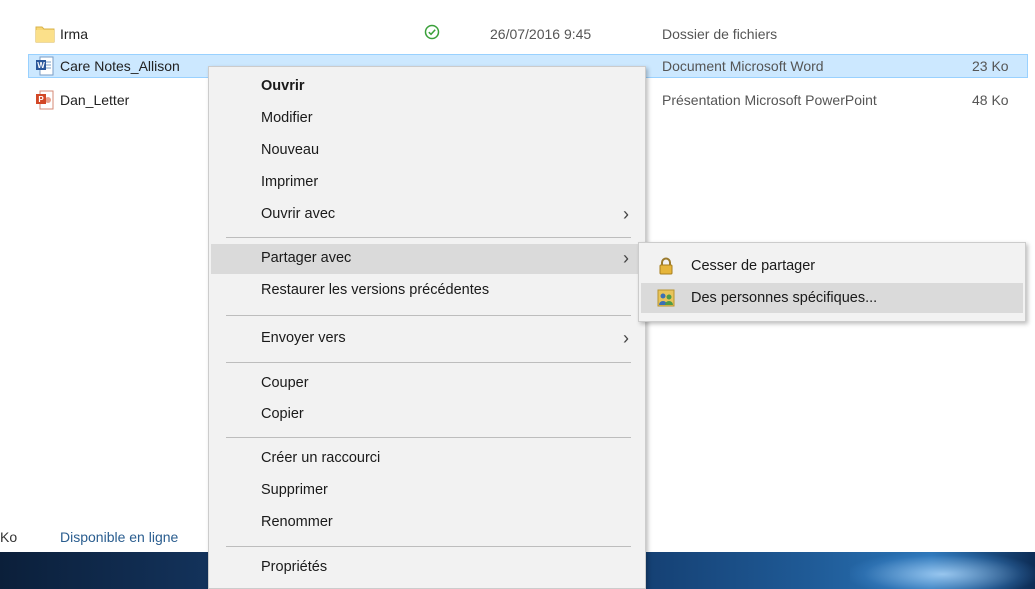 The width and height of the screenshot is (1035, 589). I want to click on menu-item-create-shortcut: Créer un raccourci, so click(427, 459).